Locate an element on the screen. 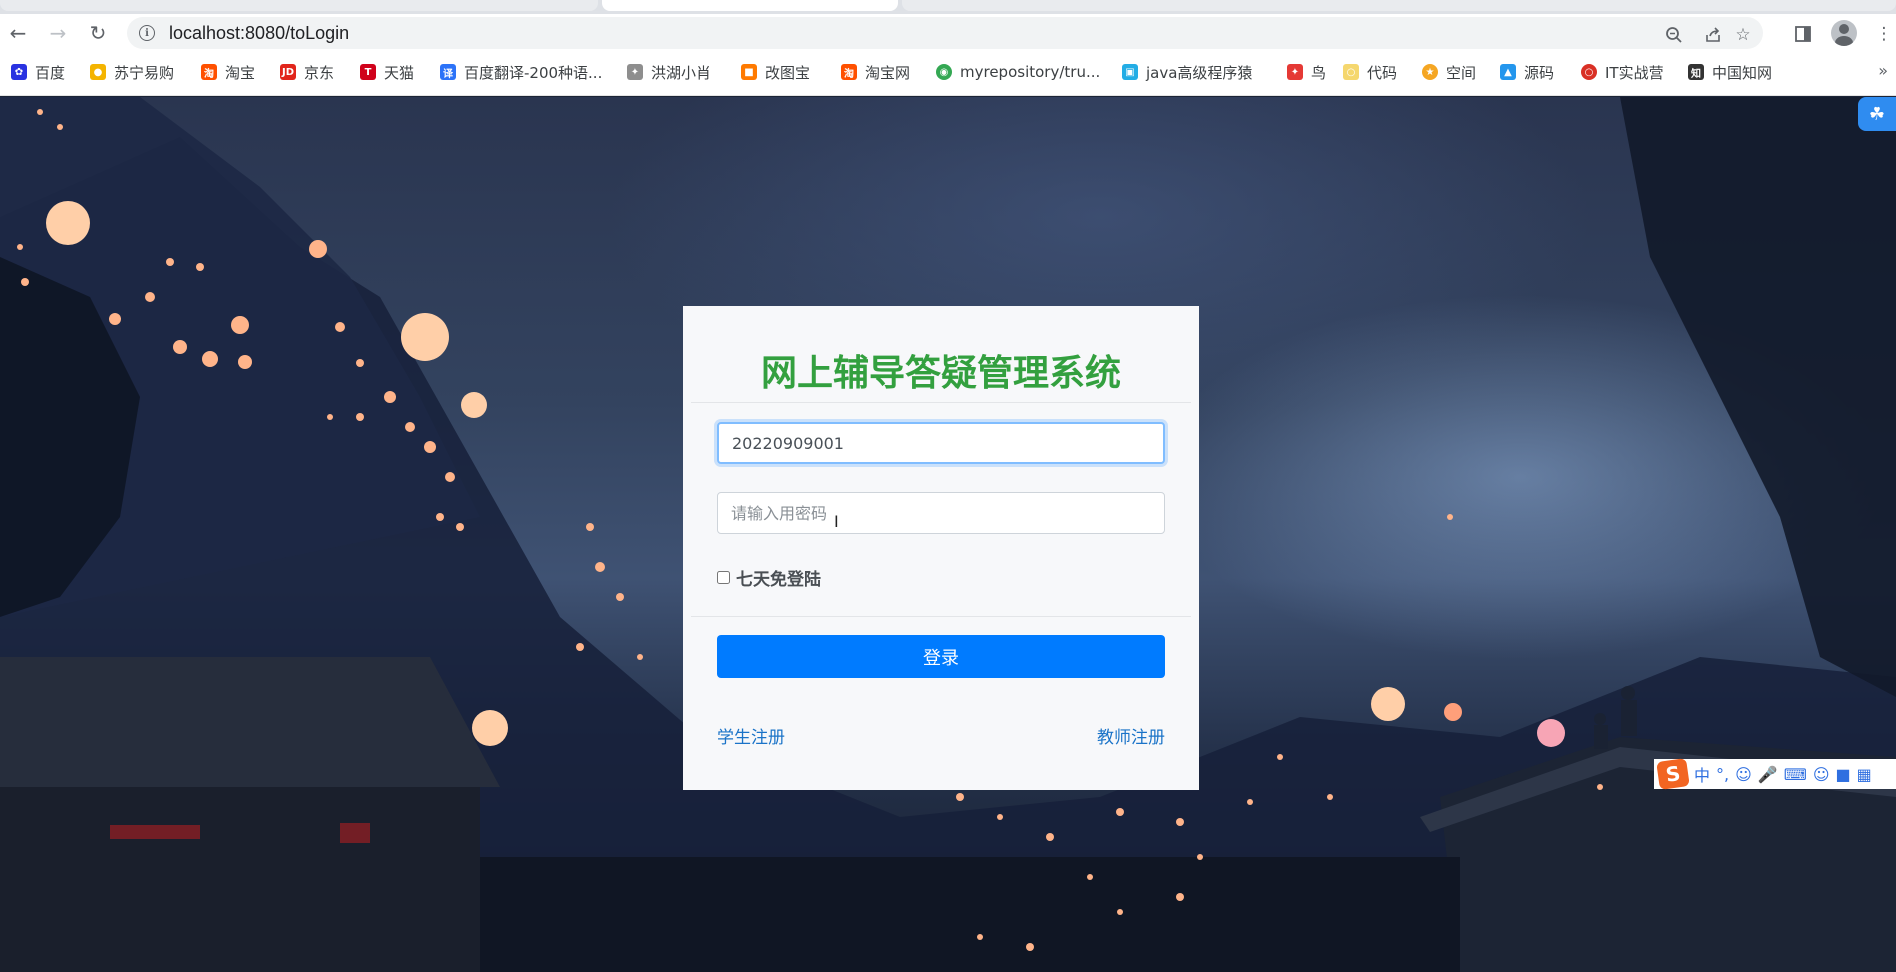 The height and width of the screenshot is (972, 1896). login-button: 登录 is located at coordinates (941, 656).